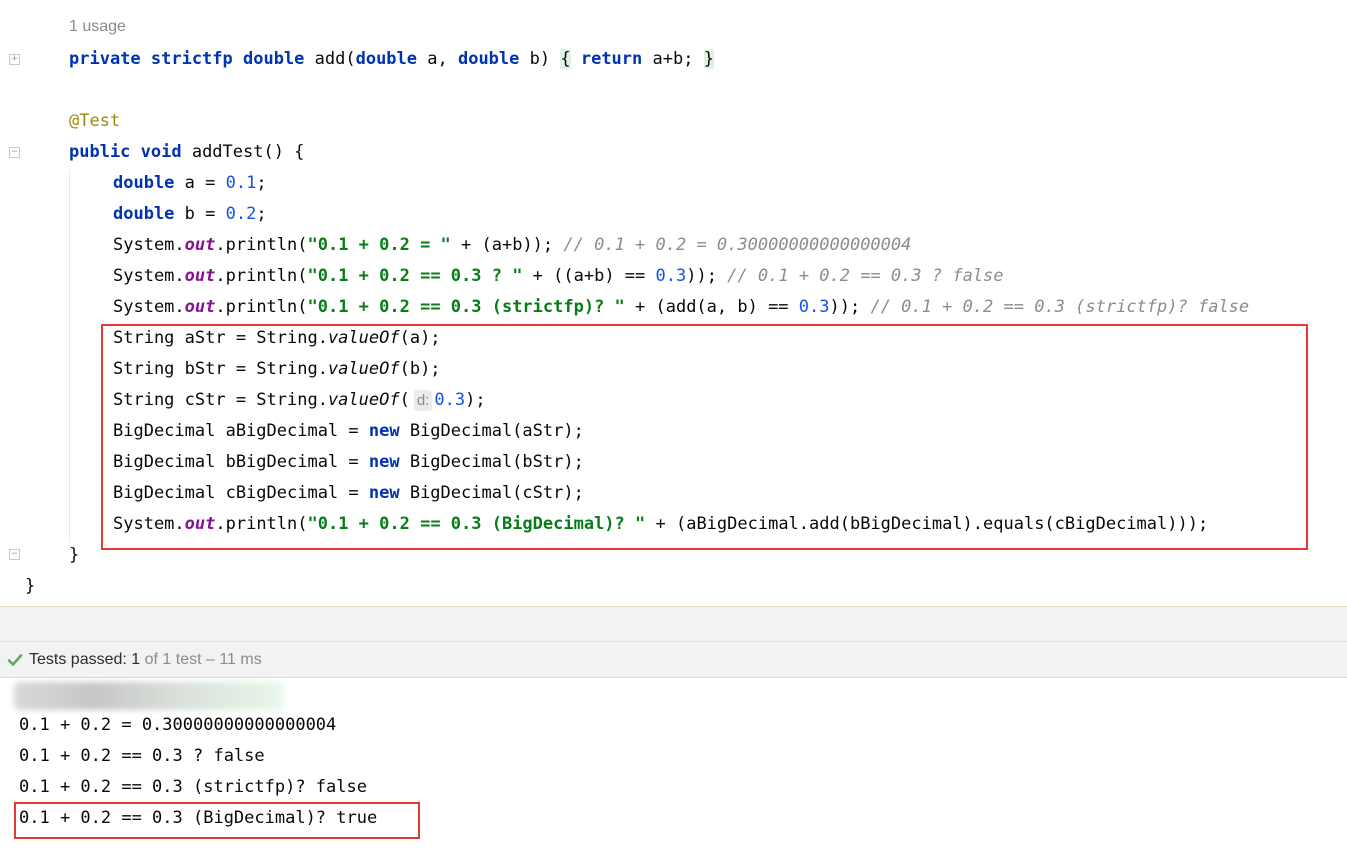  What do you see at coordinates (673, 659) in the screenshot?
I see `test-status-bar: Tests passed: 1 of 1 test – 11 ms` at bounding box center [673, 659].